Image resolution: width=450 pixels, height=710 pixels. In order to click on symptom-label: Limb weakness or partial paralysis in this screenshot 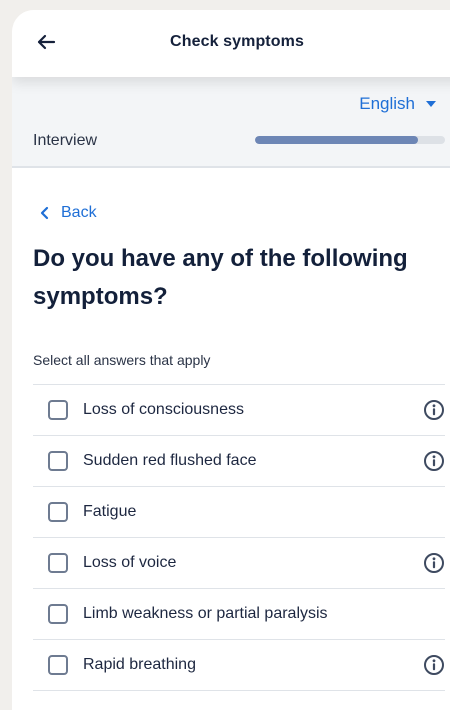, I will do `click(205, 613)`.